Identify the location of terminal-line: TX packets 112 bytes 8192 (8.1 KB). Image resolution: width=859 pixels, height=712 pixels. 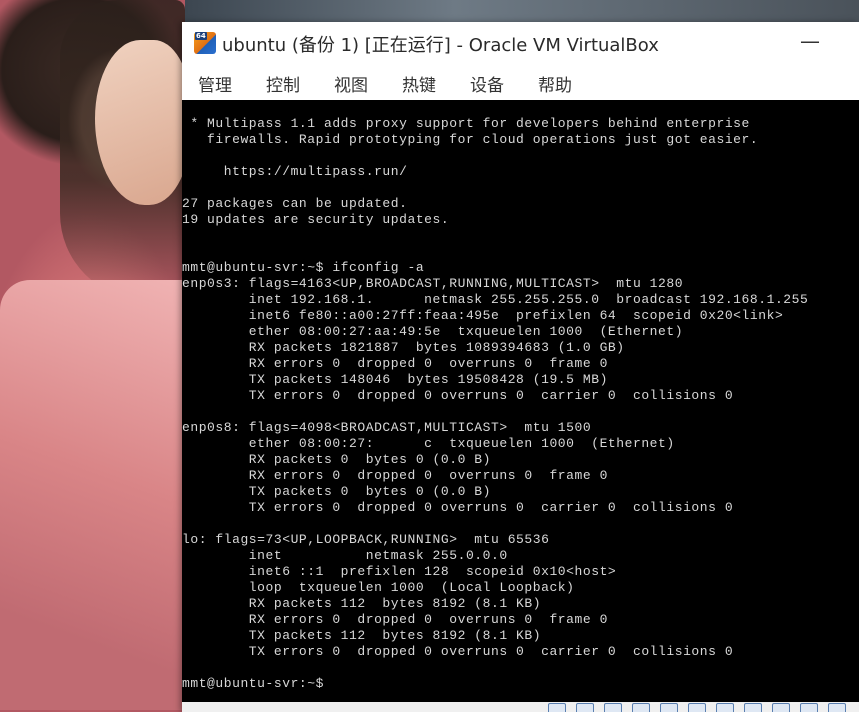
(362, 635).